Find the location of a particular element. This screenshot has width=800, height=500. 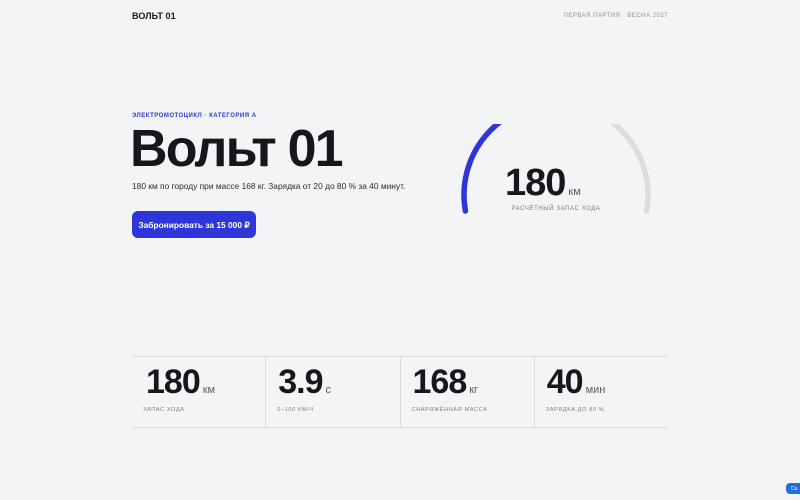

stat-charging-readout: 40 мин is located at coordinates (576, 382).